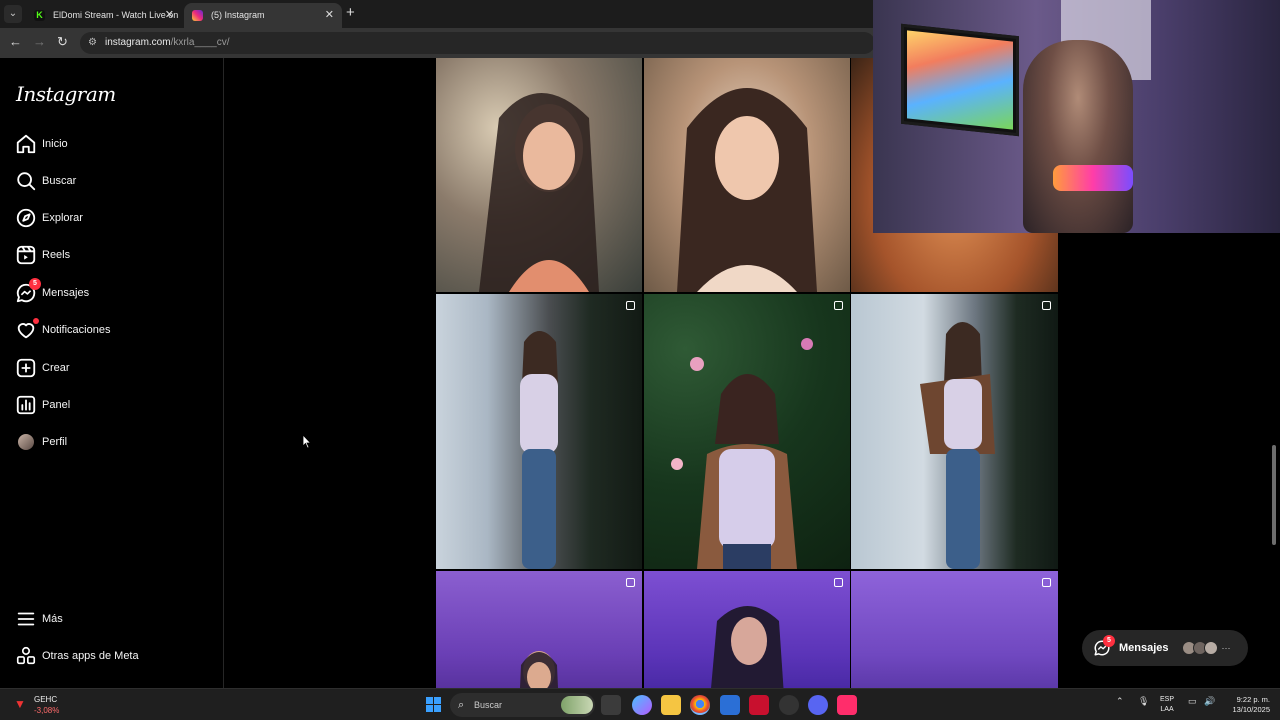 The height and width of the screenshot is (720, 1280). What do you see at coordinates (1167, 705) in the screenshot?
I see `input-language: ESP LAA` at bounding box center [1167, 705].